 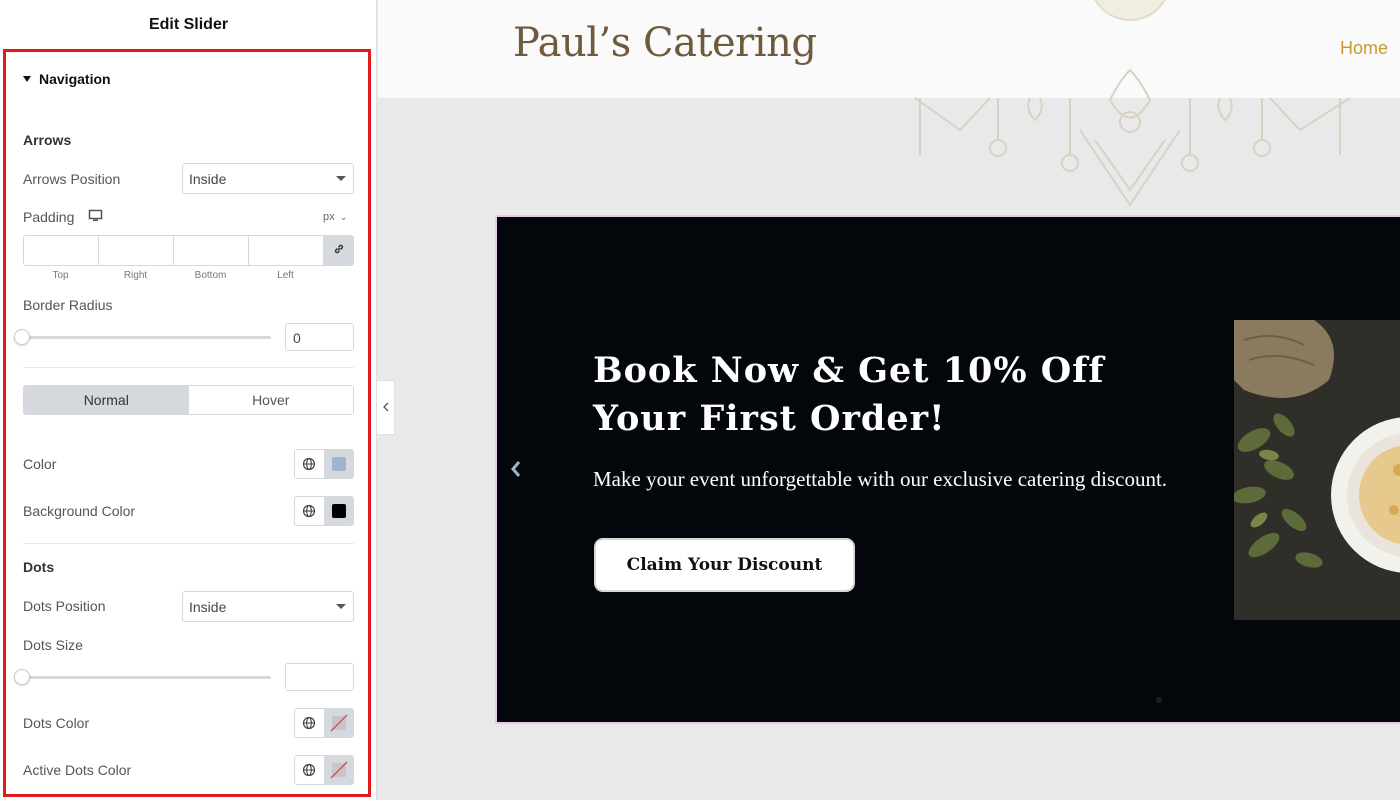 What do you see at coordinates (285, 250) in the screenshot?
I see `padding-left-input` at bounding box center [285, 250].